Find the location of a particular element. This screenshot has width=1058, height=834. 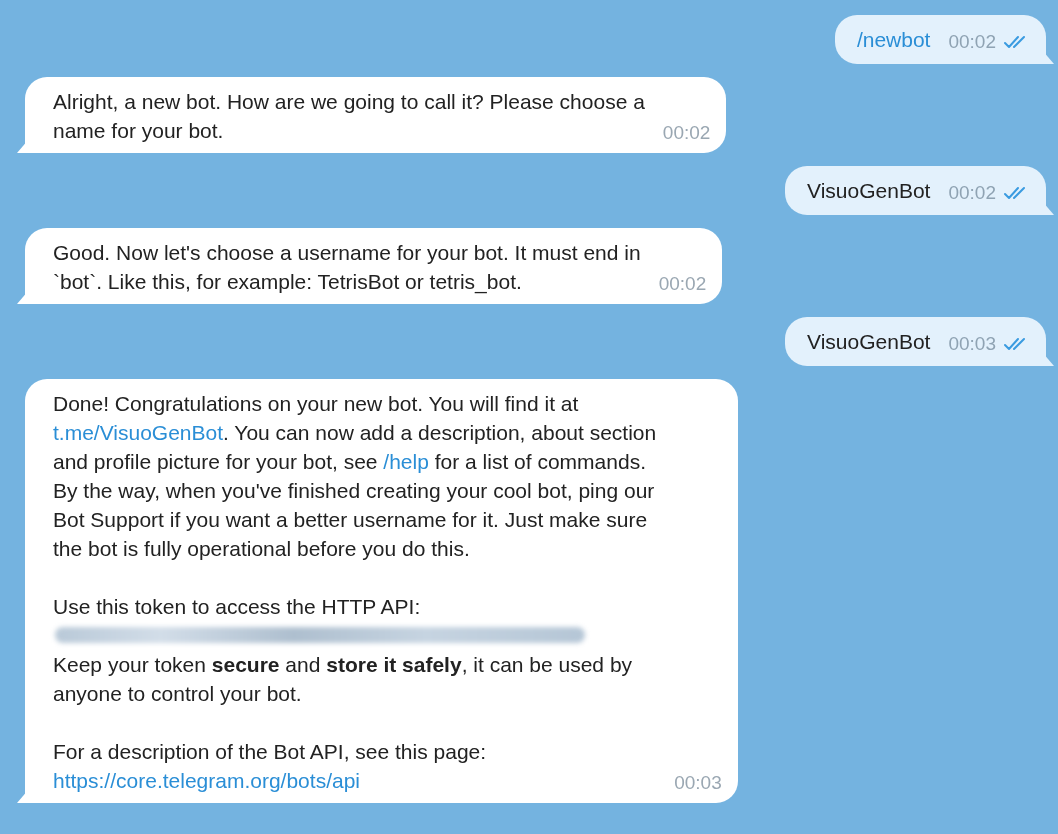

link: t.me/VisuoGenBot is located at coordinates (138, 432).